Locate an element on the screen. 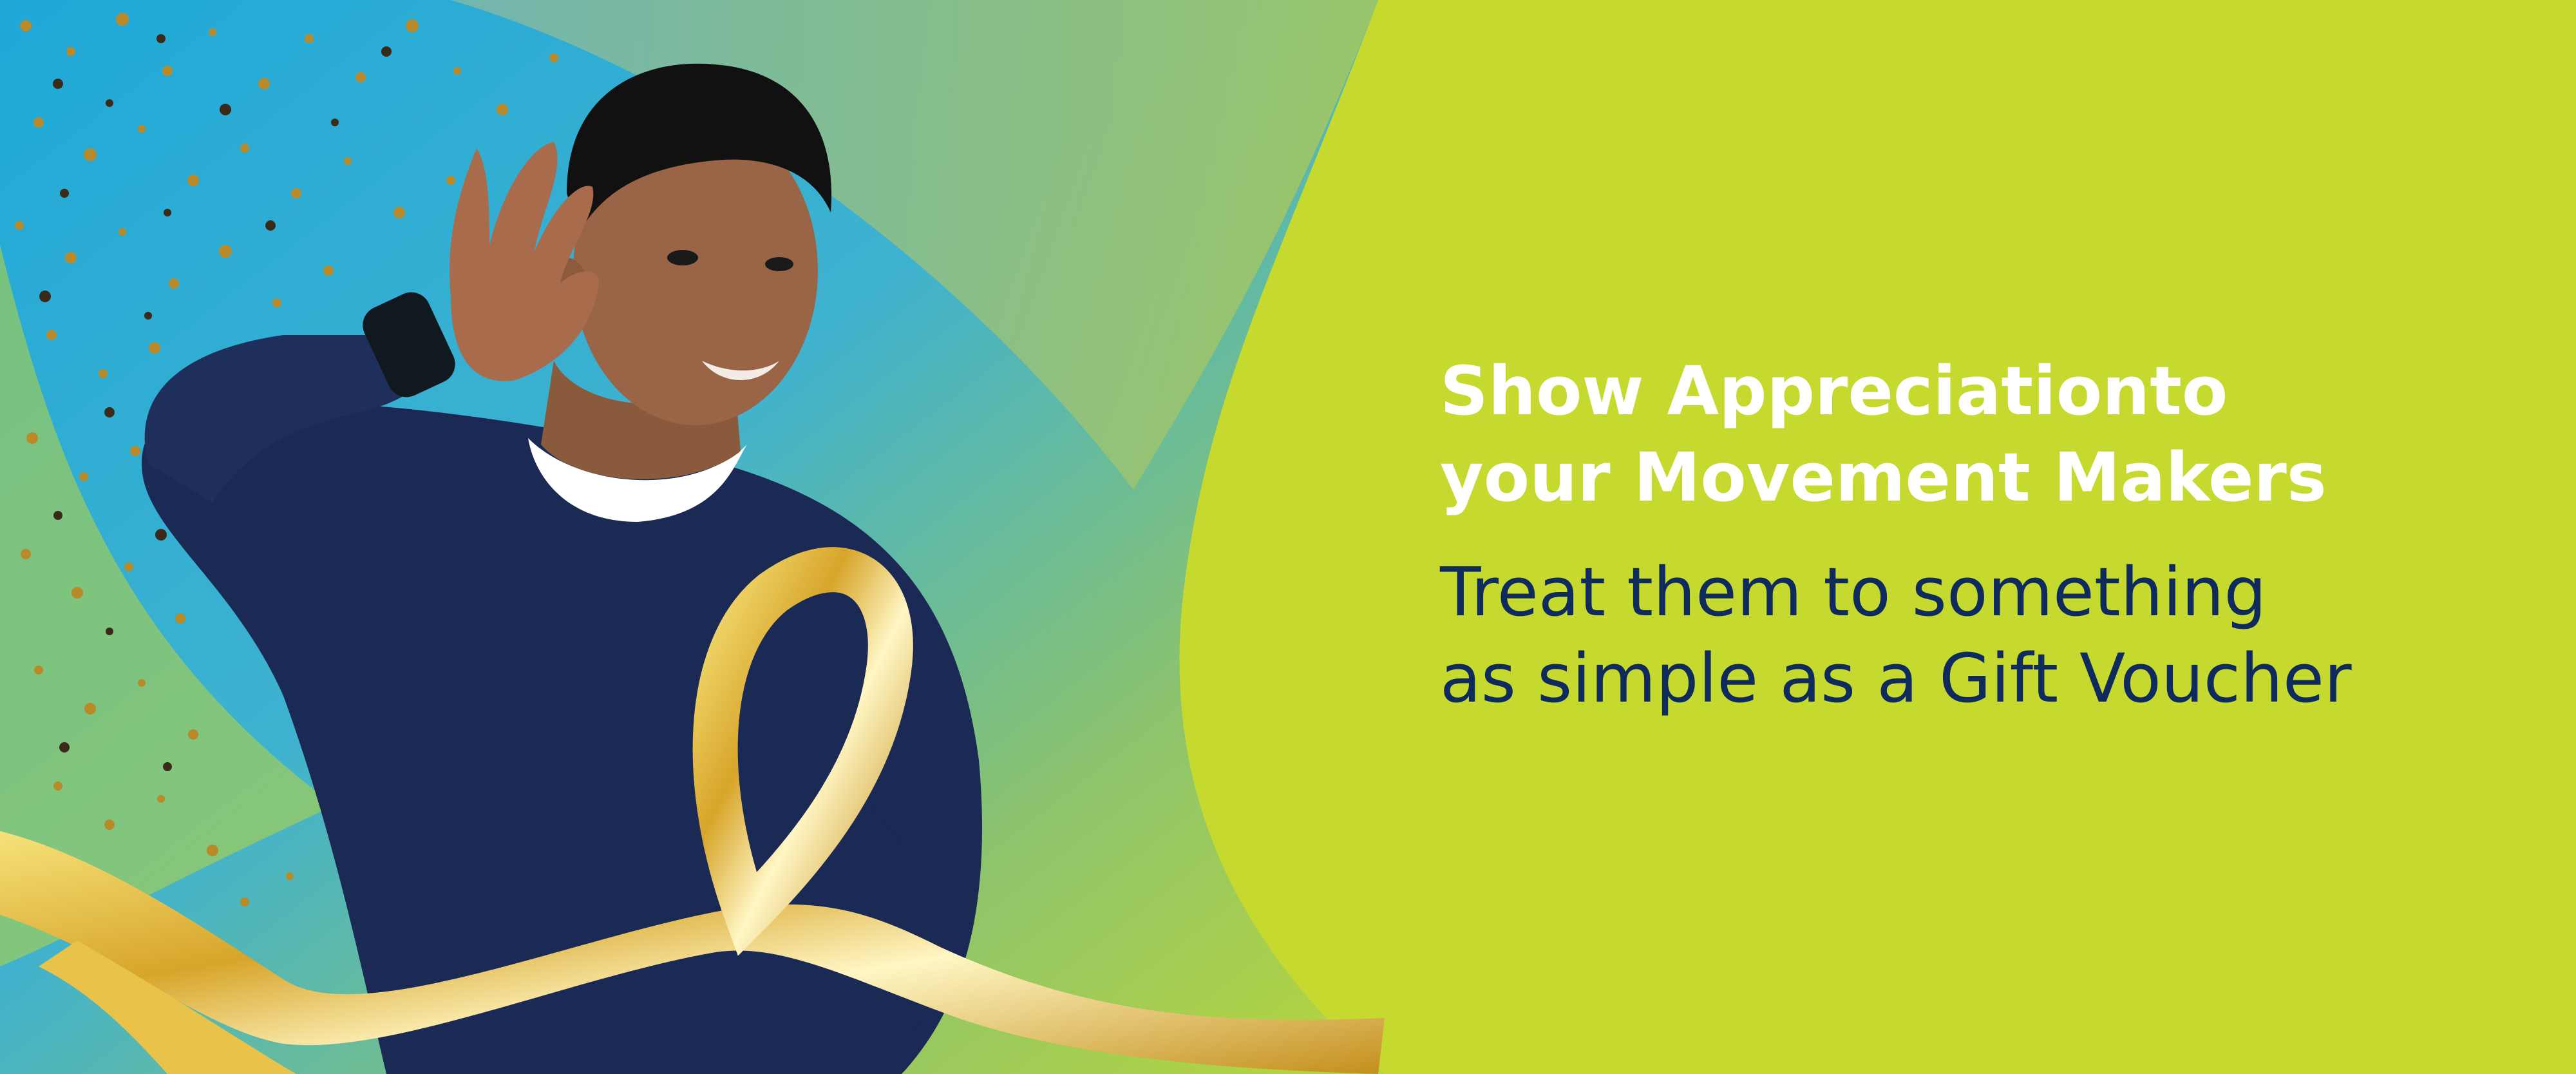 The width and height of the screenshot is (2576, 1074). subheadline-line-1: Treat them to something is located at coordinates (1853, 592).